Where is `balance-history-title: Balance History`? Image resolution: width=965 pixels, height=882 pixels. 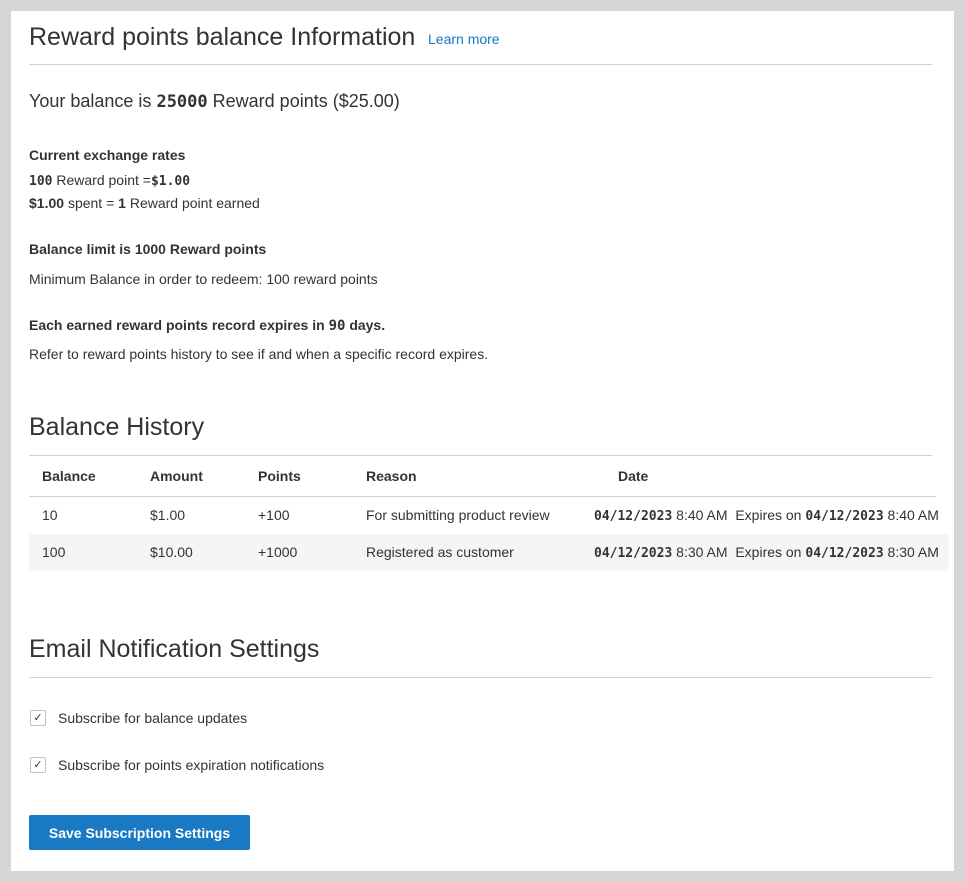
balance-history-title: Balance History is located at coordinates (117, 427).